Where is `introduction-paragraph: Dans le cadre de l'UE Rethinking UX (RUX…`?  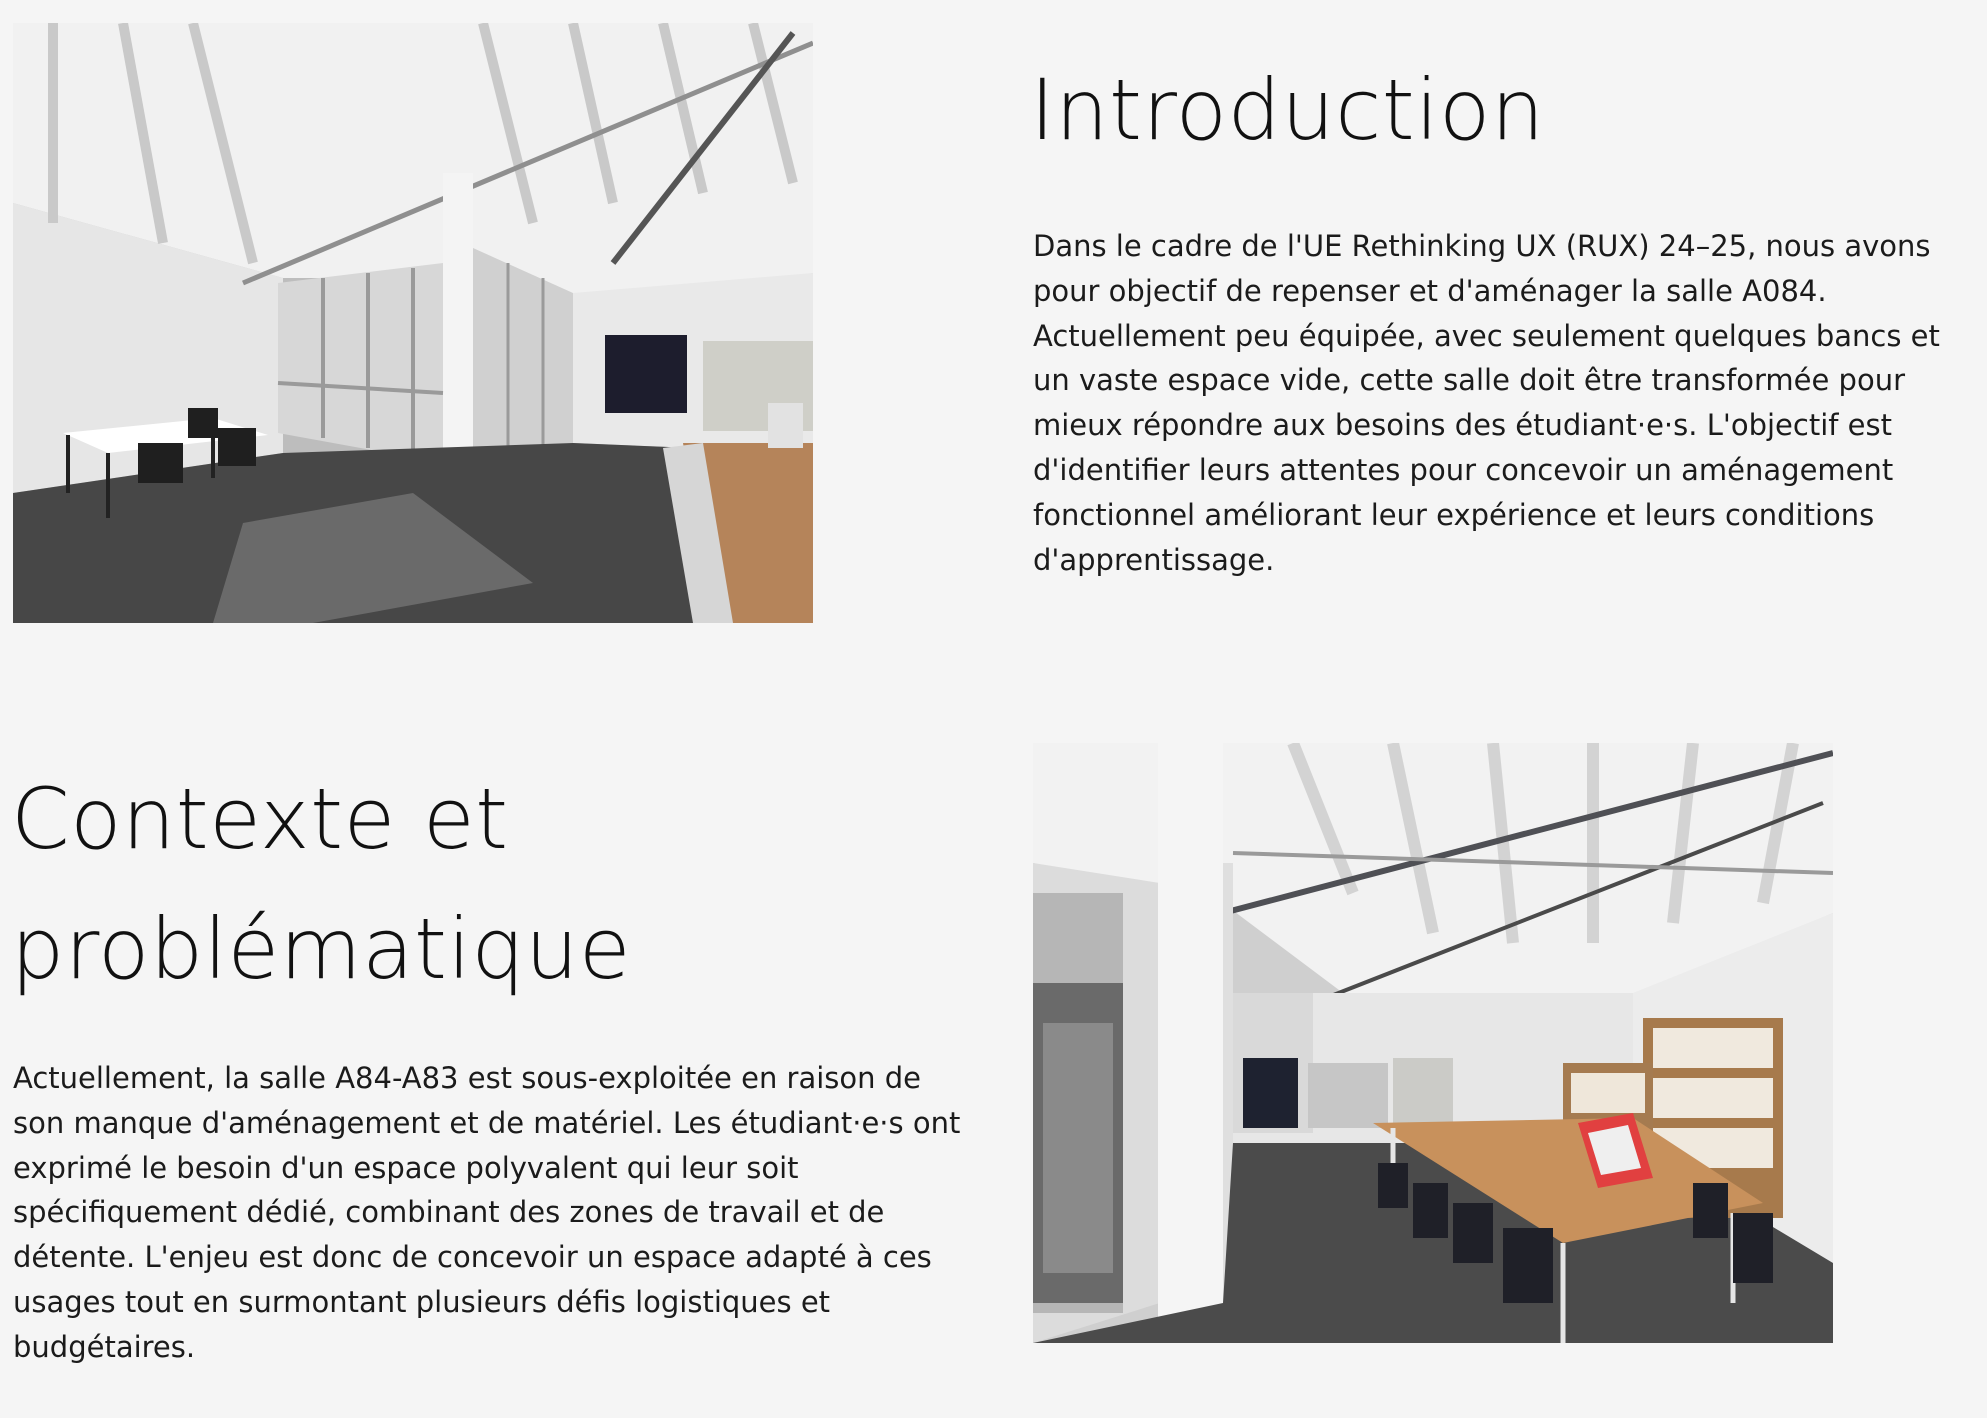
introduction-paragraph: Dans le cadre de l'UE Rethinking UX (RUX… is located at coordinates (1486, 403).